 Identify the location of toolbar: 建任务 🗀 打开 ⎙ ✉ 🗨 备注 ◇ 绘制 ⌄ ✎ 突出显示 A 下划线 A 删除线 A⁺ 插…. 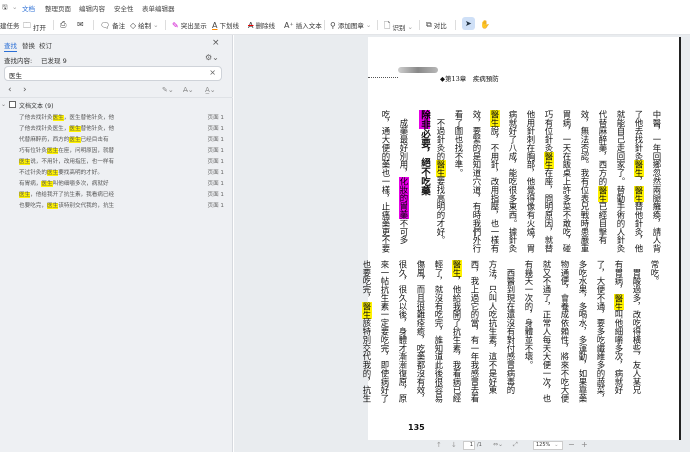
(345, 24).